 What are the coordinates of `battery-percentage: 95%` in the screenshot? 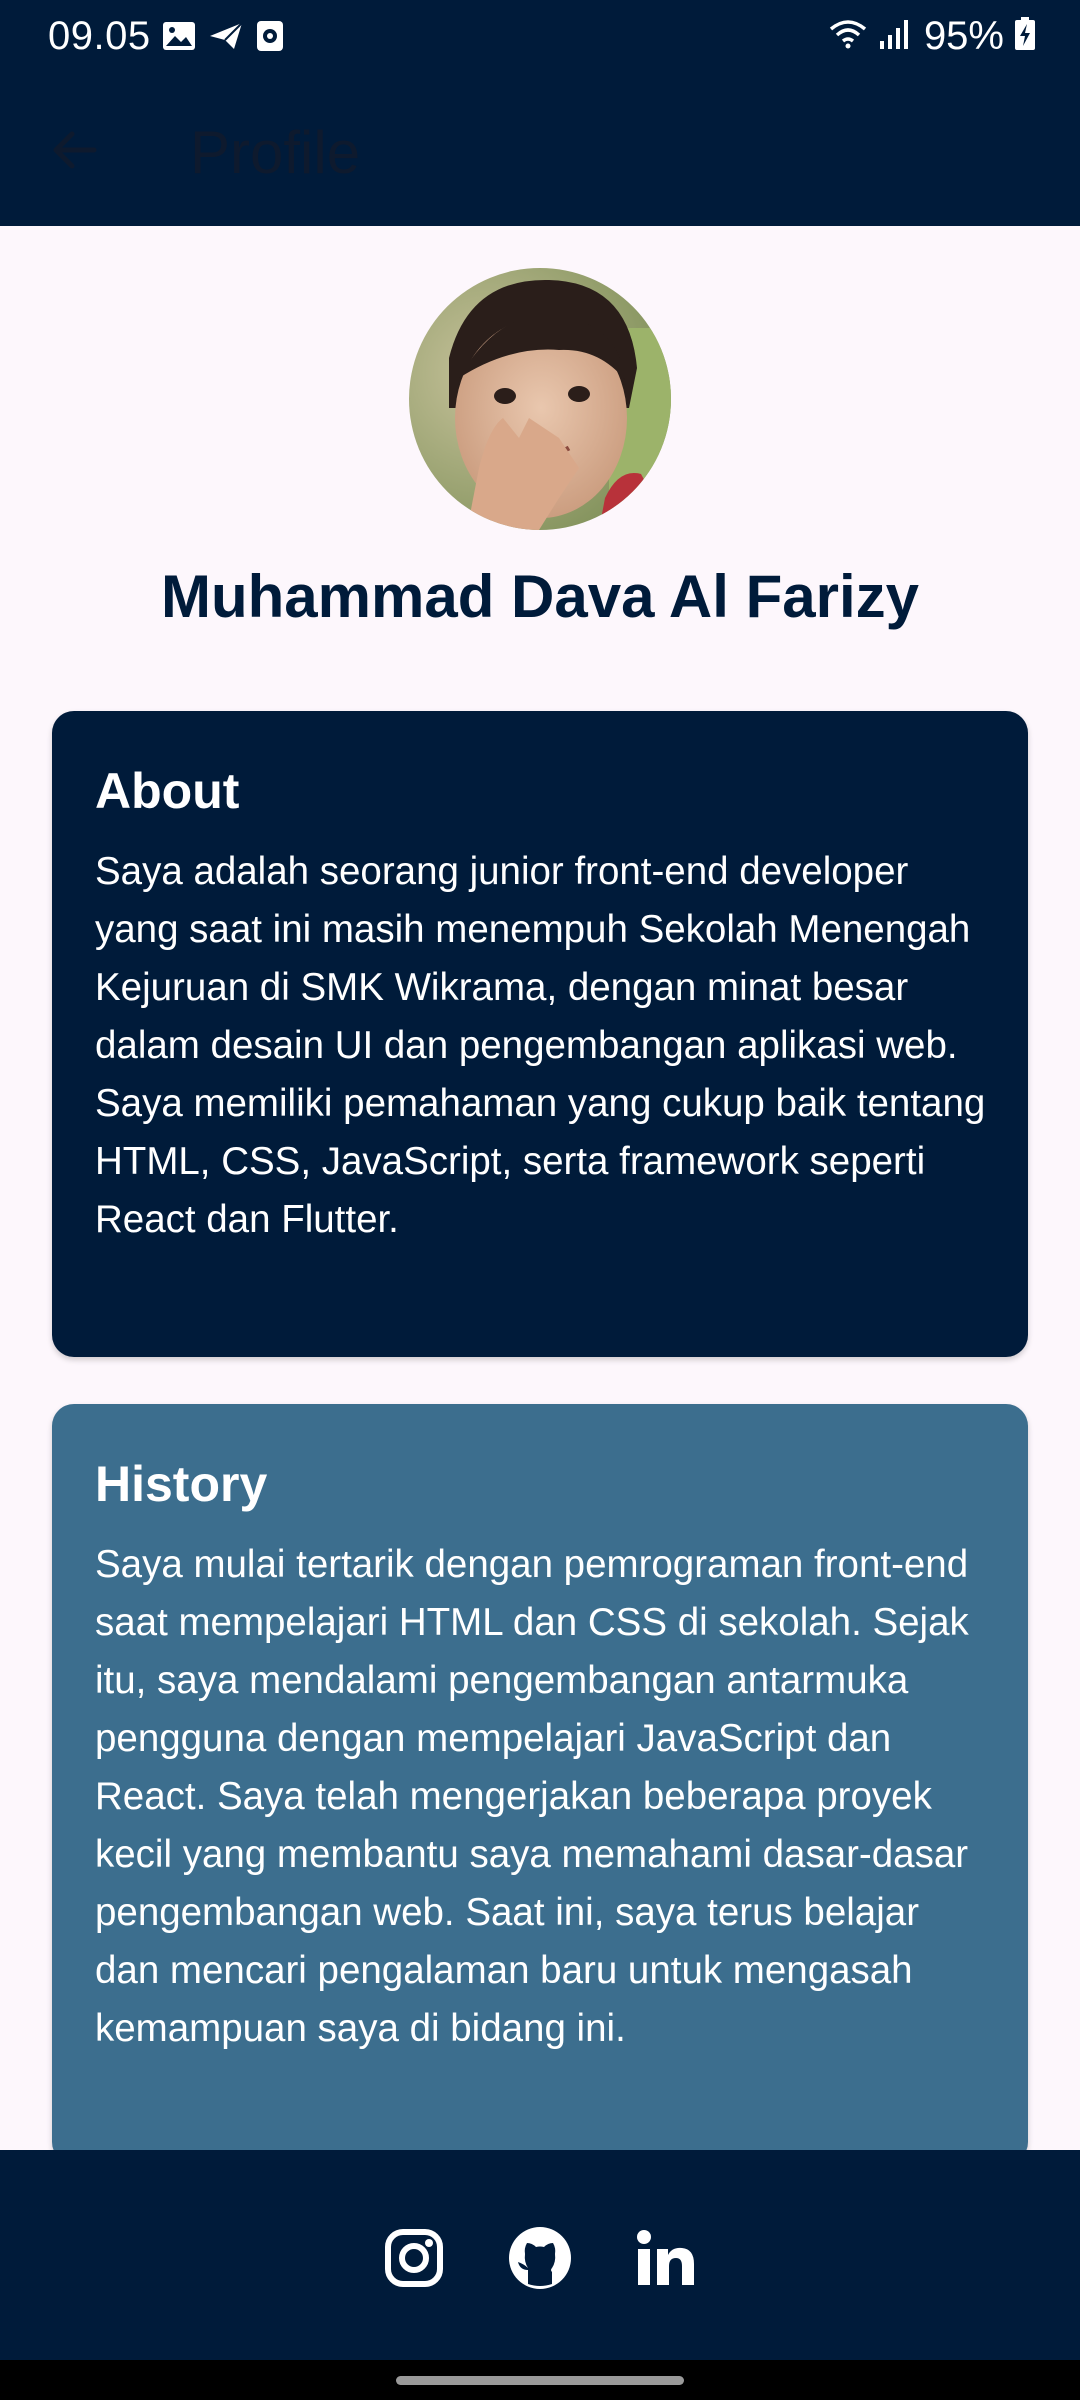 It's located at (963, 36).